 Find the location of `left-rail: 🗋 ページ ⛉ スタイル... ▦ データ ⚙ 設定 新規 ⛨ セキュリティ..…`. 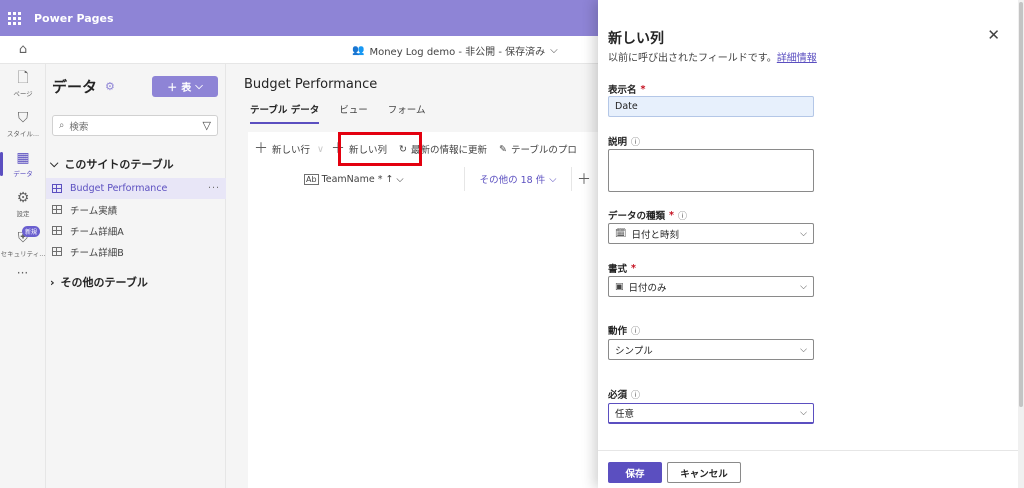

left-rail: 🗋 ページ ⛉ スタイル... ▦ データ ⚙ 設定 新規 ⛨ セキュリティ..… is located at coordinates (23, 276).